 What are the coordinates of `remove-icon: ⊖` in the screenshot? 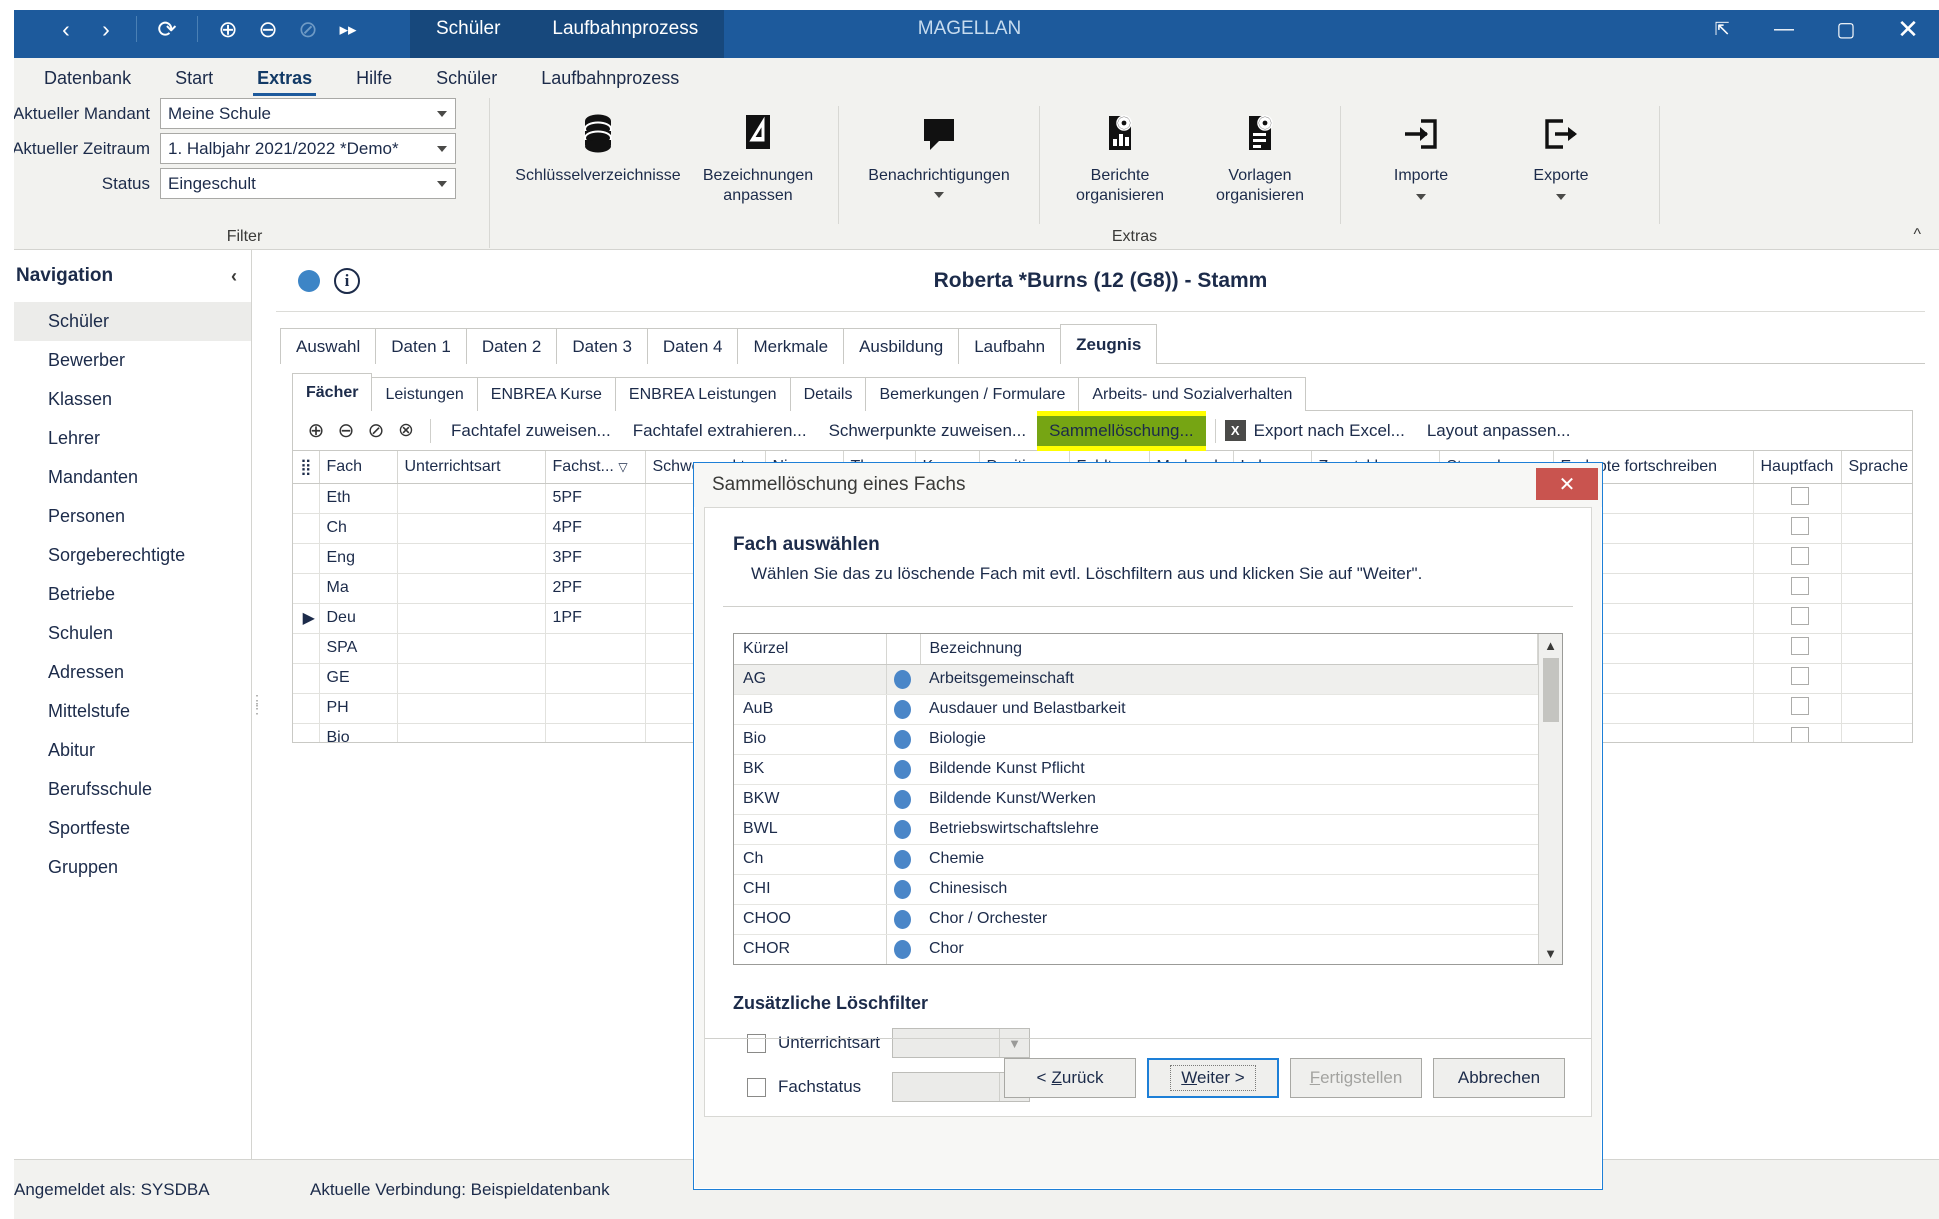 It's located at (268, 29).